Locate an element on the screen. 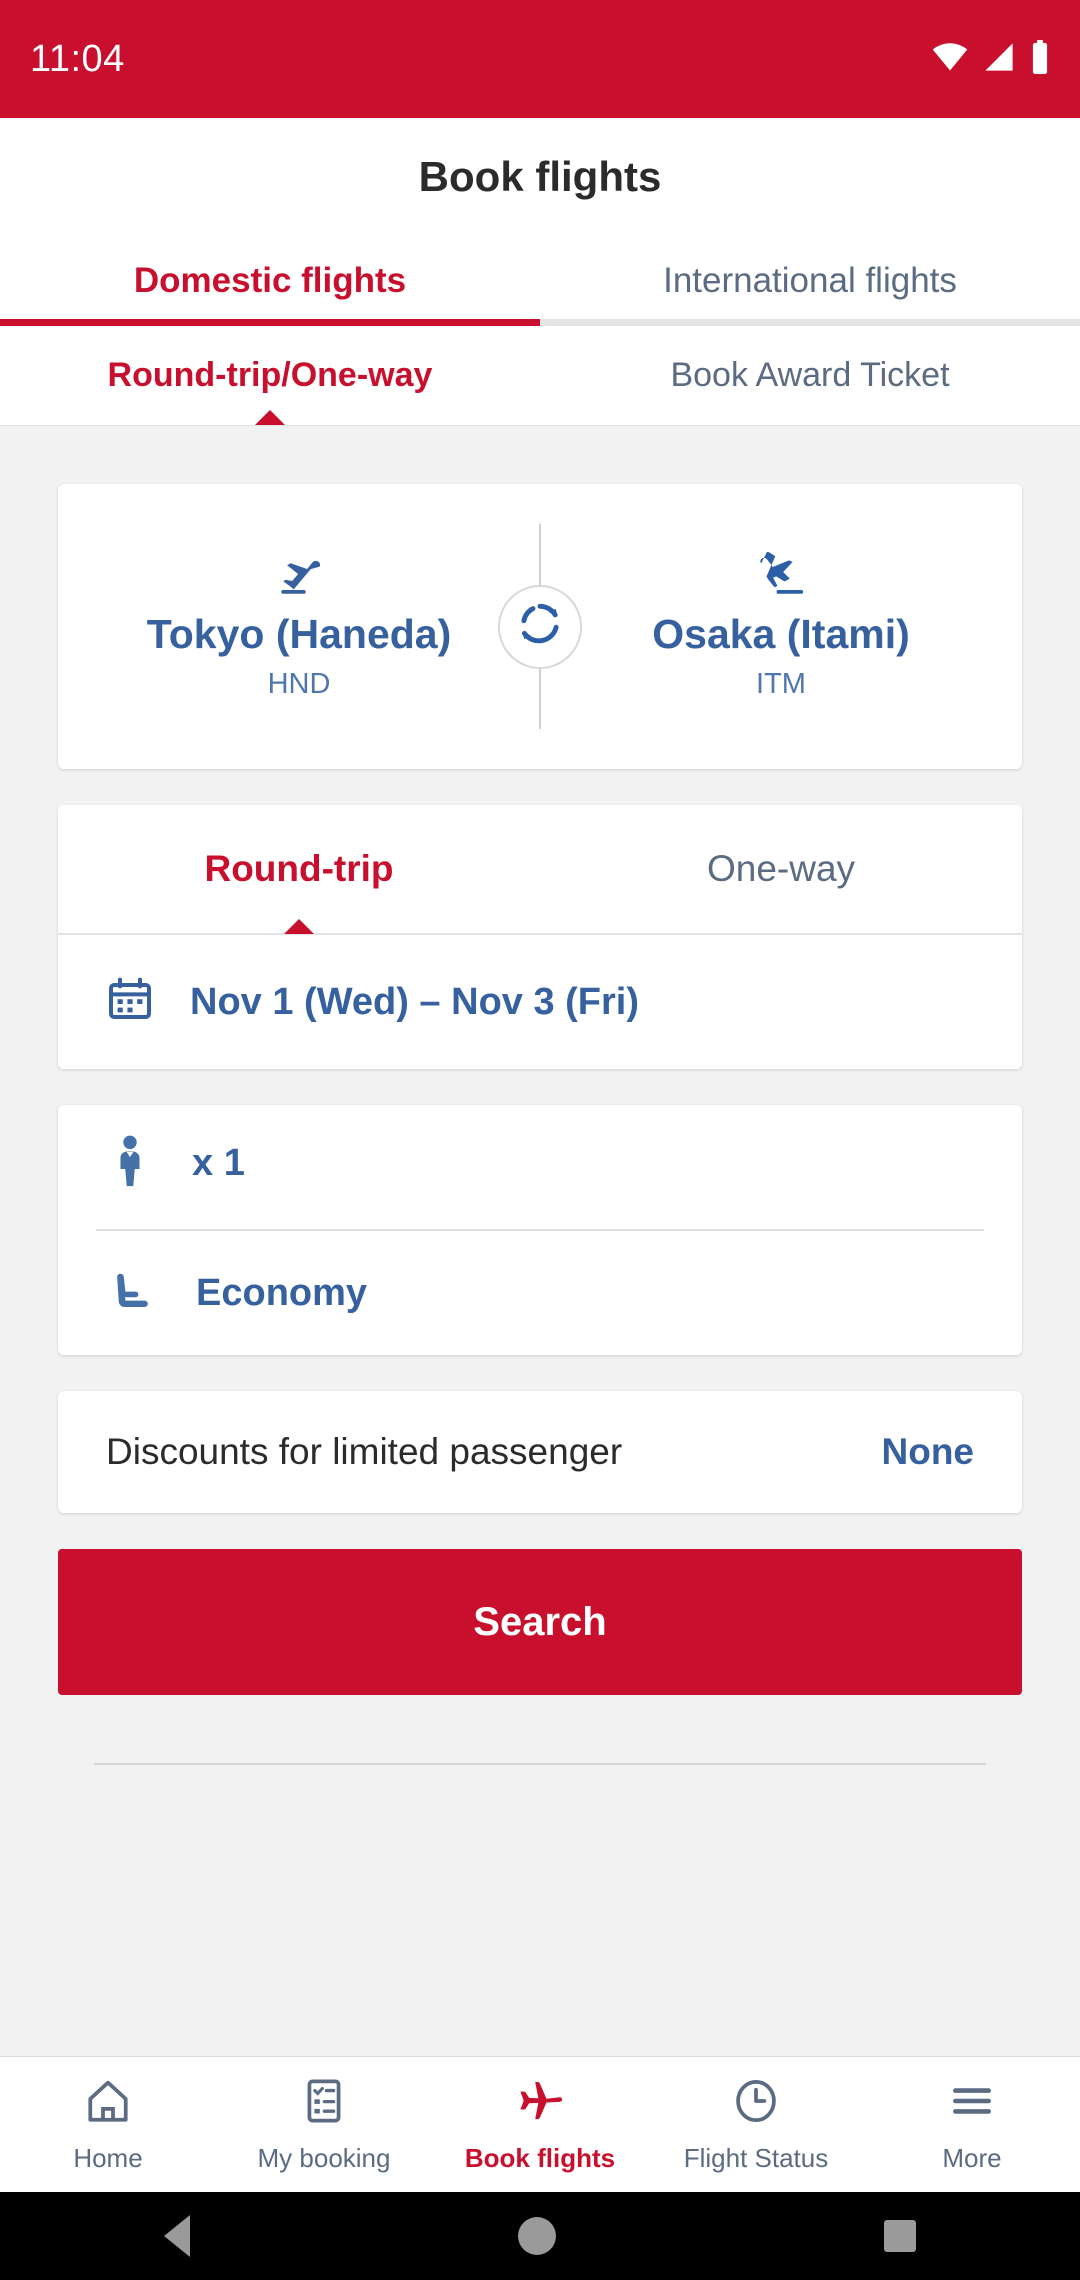 This screenshot has width=1080, height=2280. tab-domestic-flights: Domestic flights is located at coordinates (270, 281).